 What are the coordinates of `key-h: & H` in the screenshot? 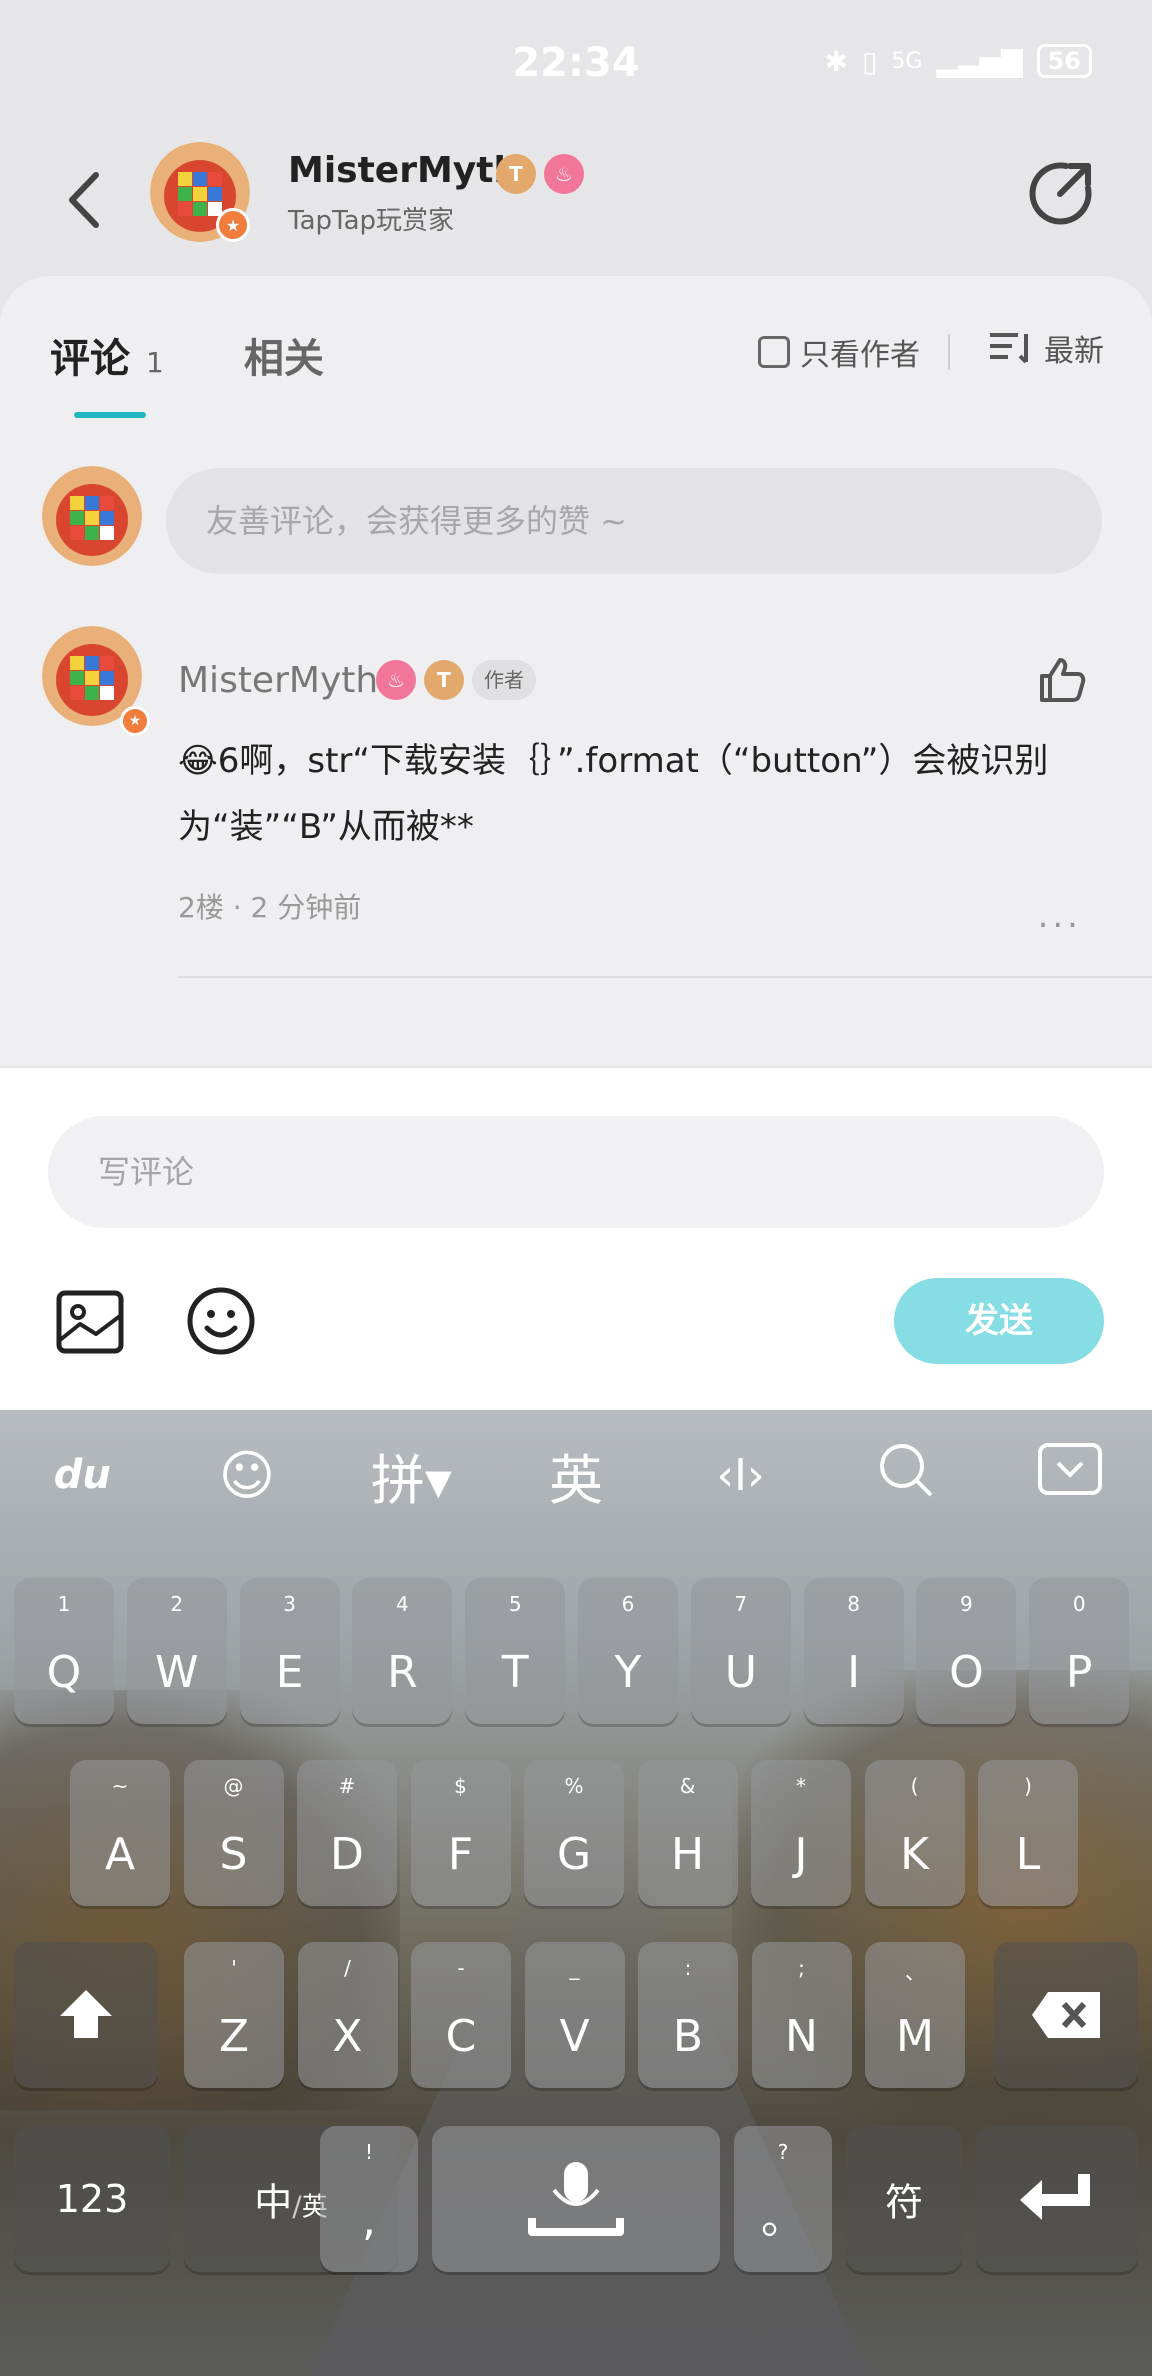 It's located at (687, 1833).